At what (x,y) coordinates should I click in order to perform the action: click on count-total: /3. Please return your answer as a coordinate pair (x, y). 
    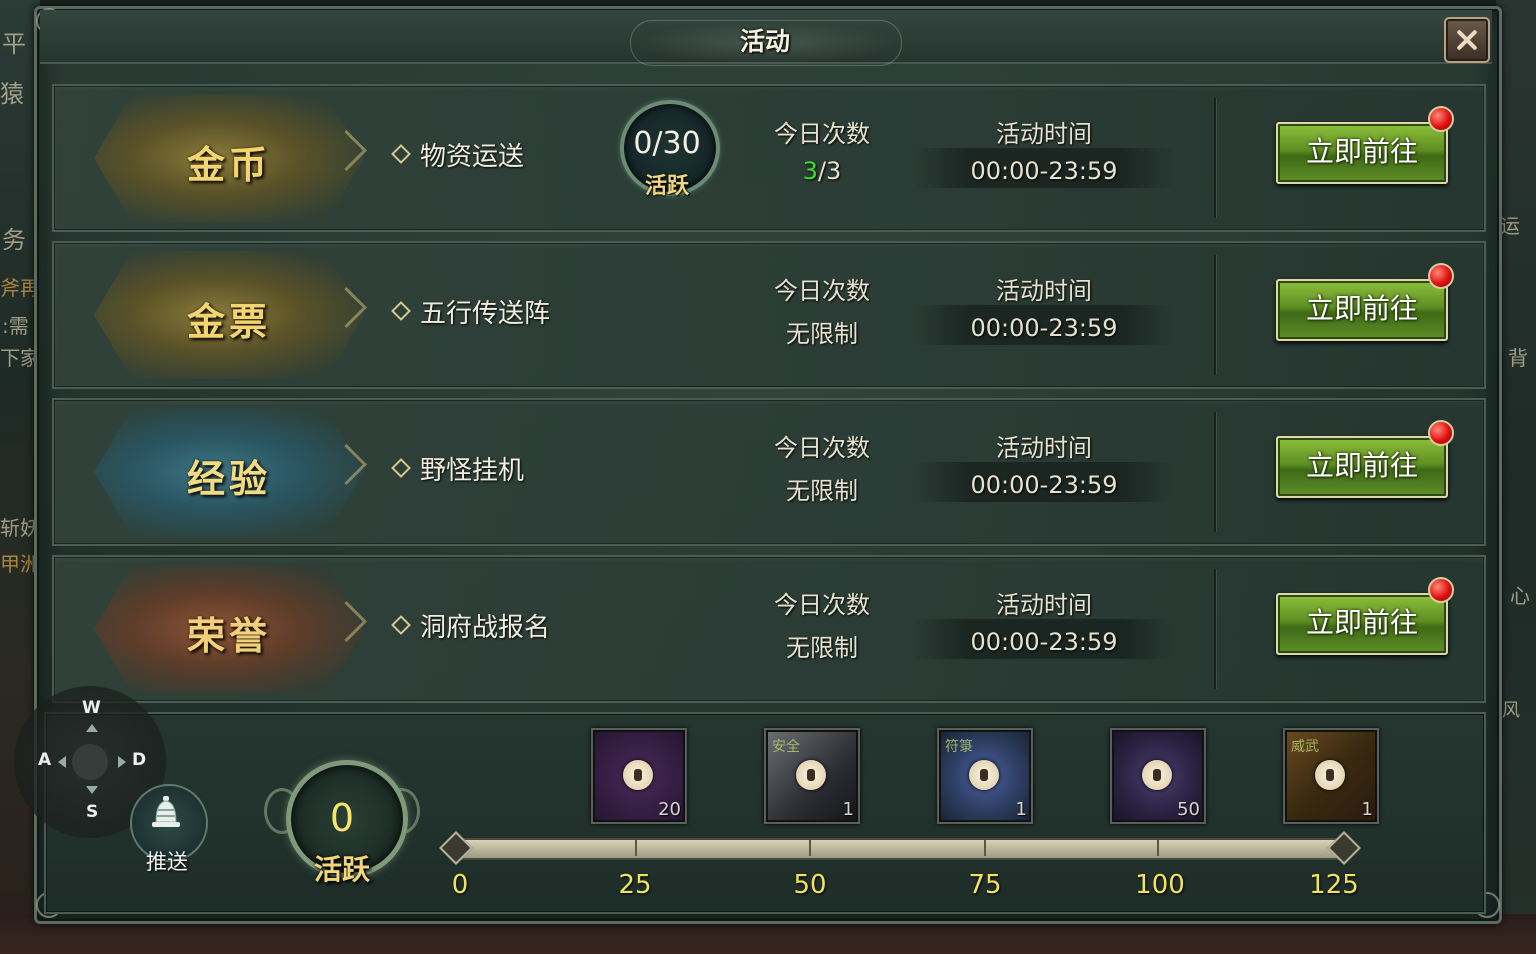
    Looking at the image, I should click on (829, 171).